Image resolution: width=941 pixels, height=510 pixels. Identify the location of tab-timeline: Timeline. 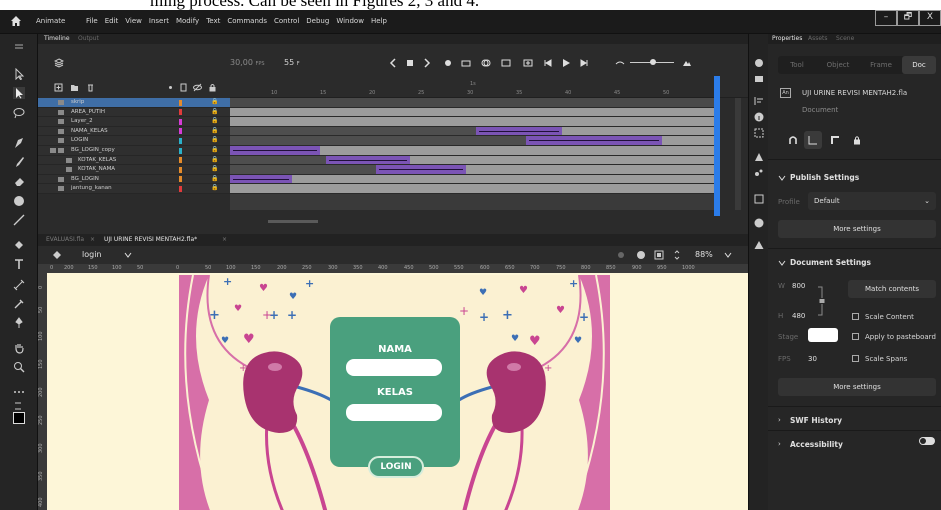
(57, 38).